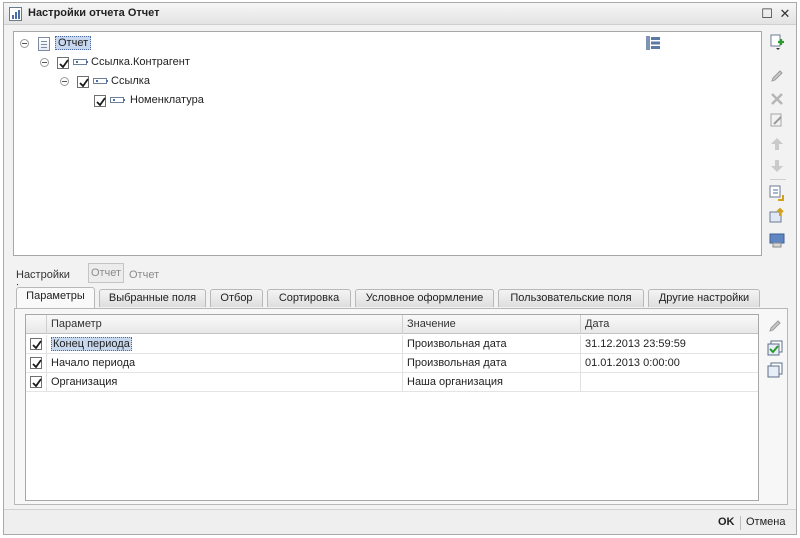  Describe the element at coordinates (55, 297) in the screenshot. I see `tab-parameters: Параметры` at that location.